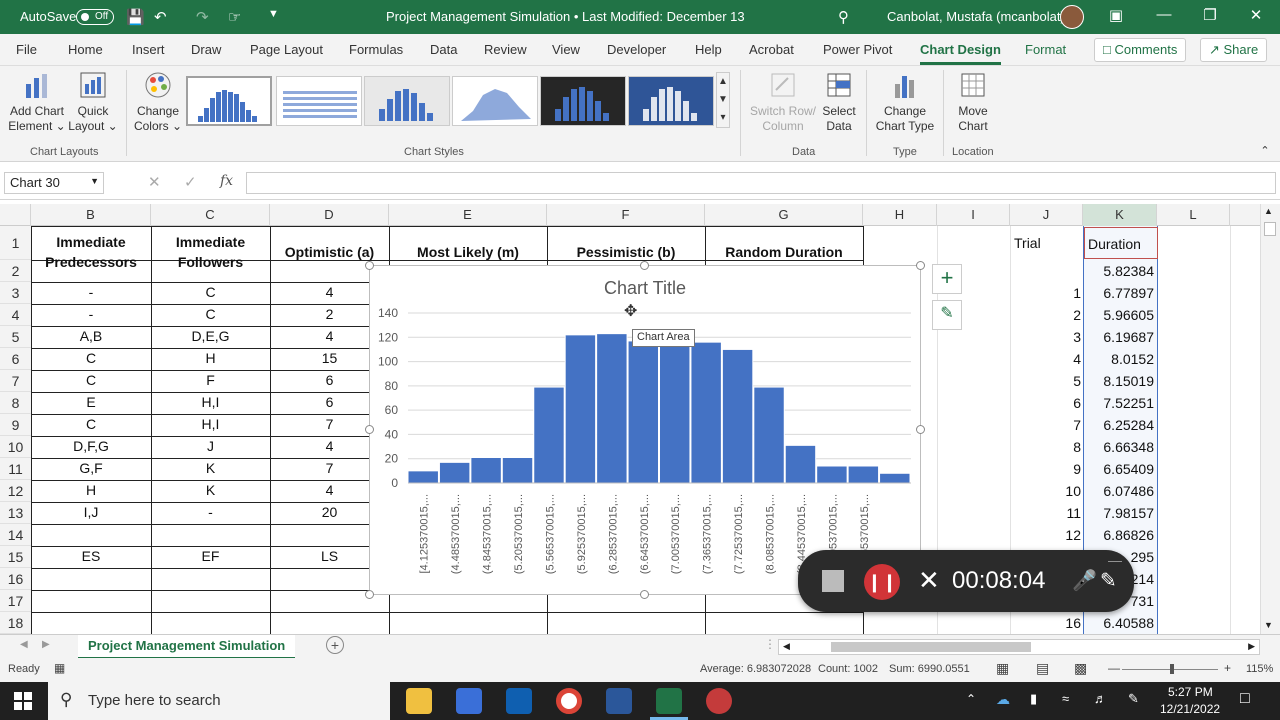 This screenshot has width=1280, height=720. What do you see at coordinates (26, 49) in the screenshot?
I see `tab-file: File` at bounding box center [26, 49].